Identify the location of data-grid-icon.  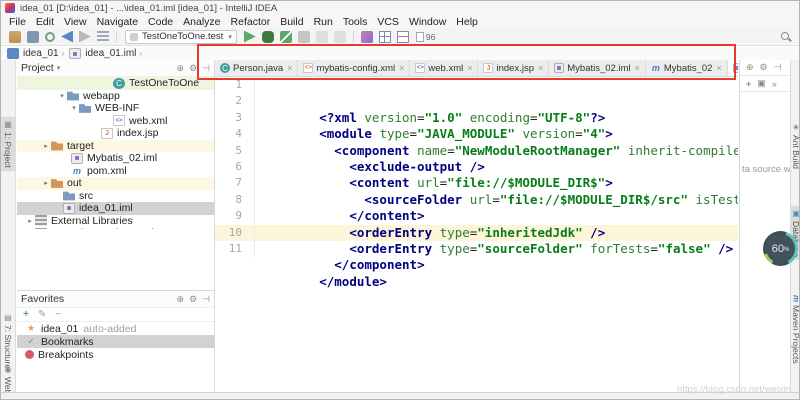
(384, 36).